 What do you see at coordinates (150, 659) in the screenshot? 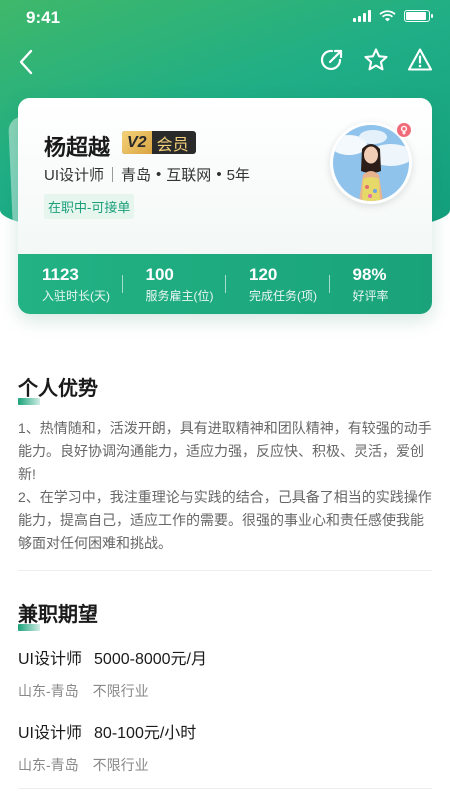
I see `job-salary: 5000-8000元/月` at bounding box center [150, 659].